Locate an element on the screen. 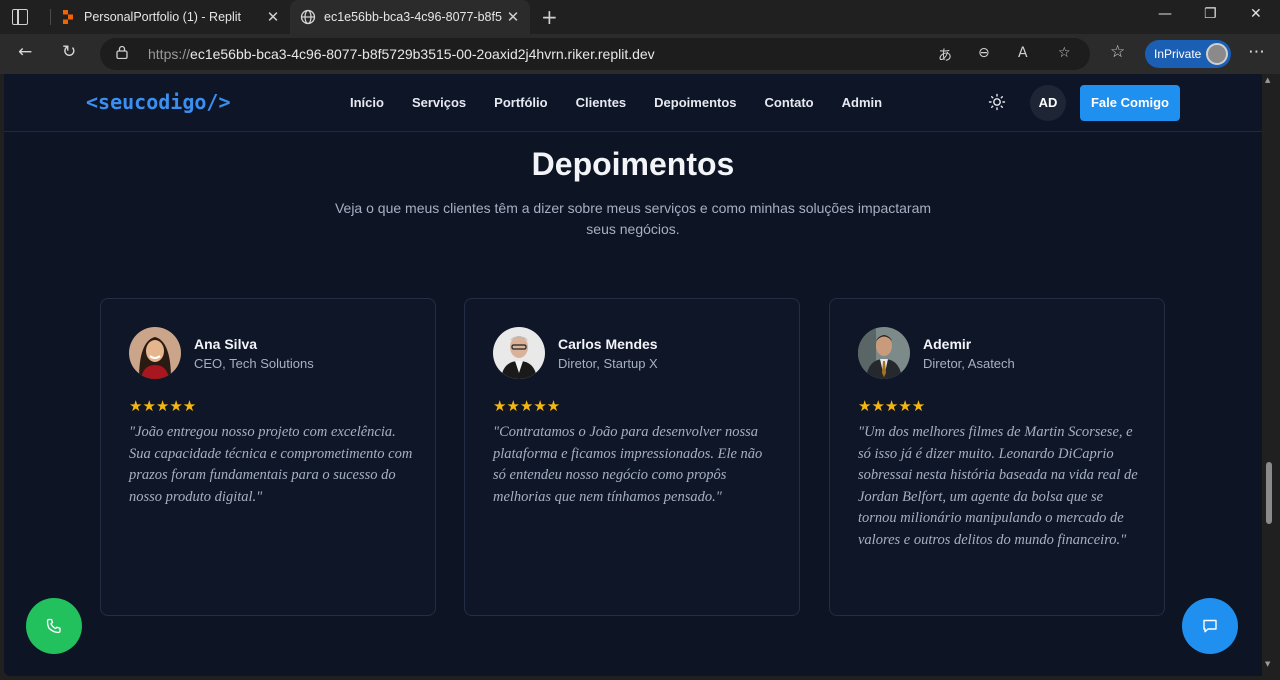 The width and height of the screenshot is (1280, 680). profile-avatar is located at coordinates (1217, 54).